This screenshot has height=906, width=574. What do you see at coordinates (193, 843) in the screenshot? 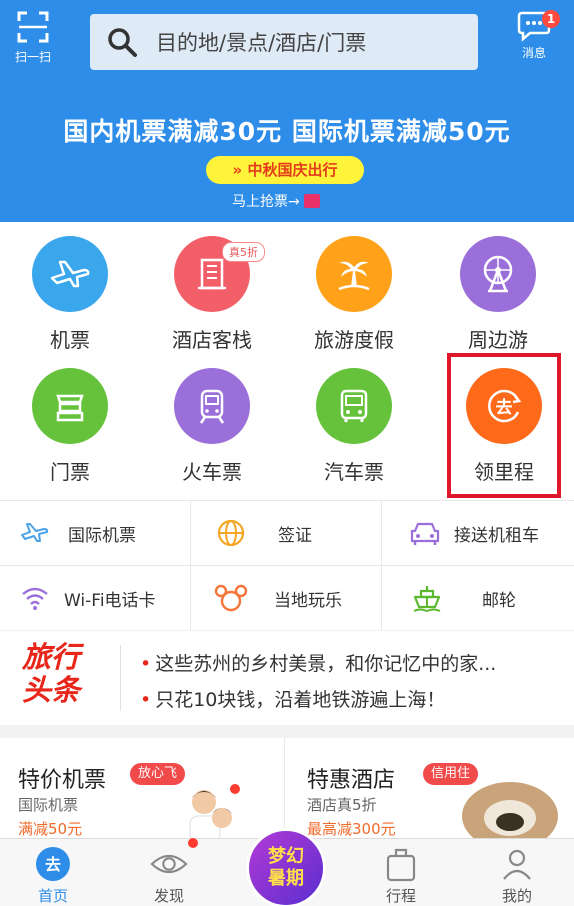
I see `discover-notification-dot` at bounding box center [193, 843].